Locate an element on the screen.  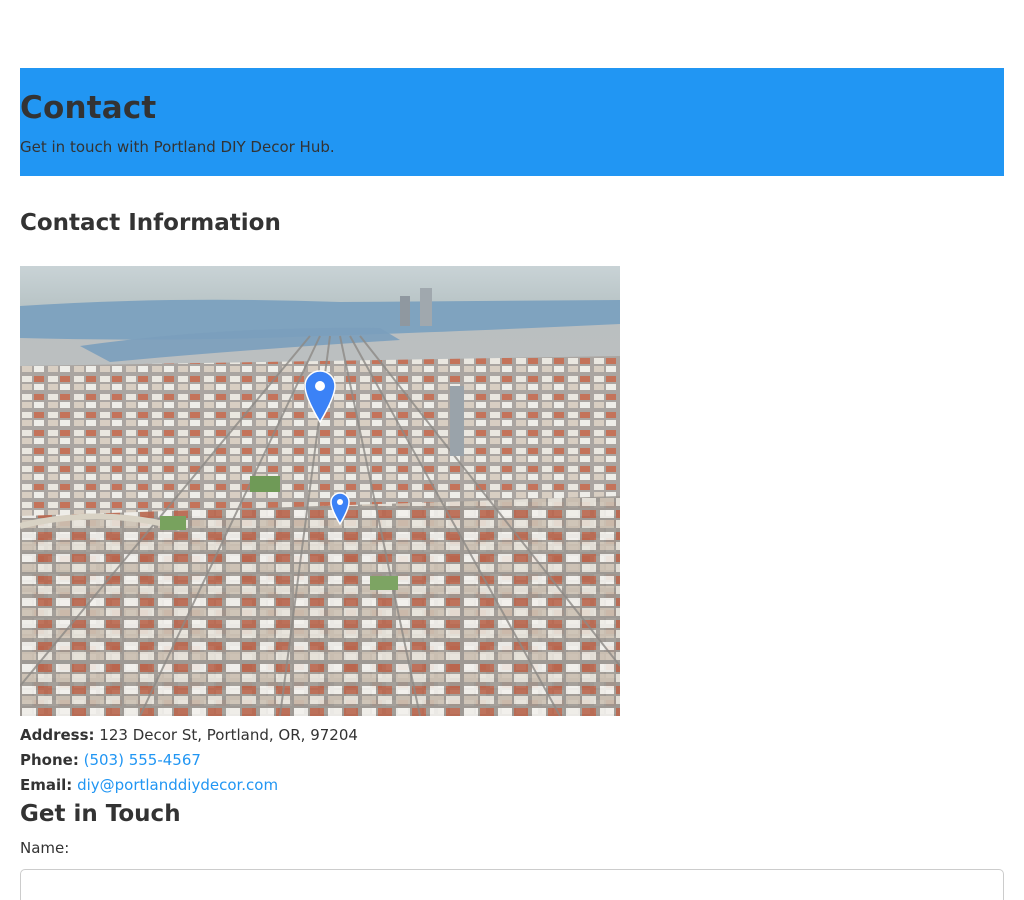
contact-information-heading: Contact Information is located at coordinates (150, 223).